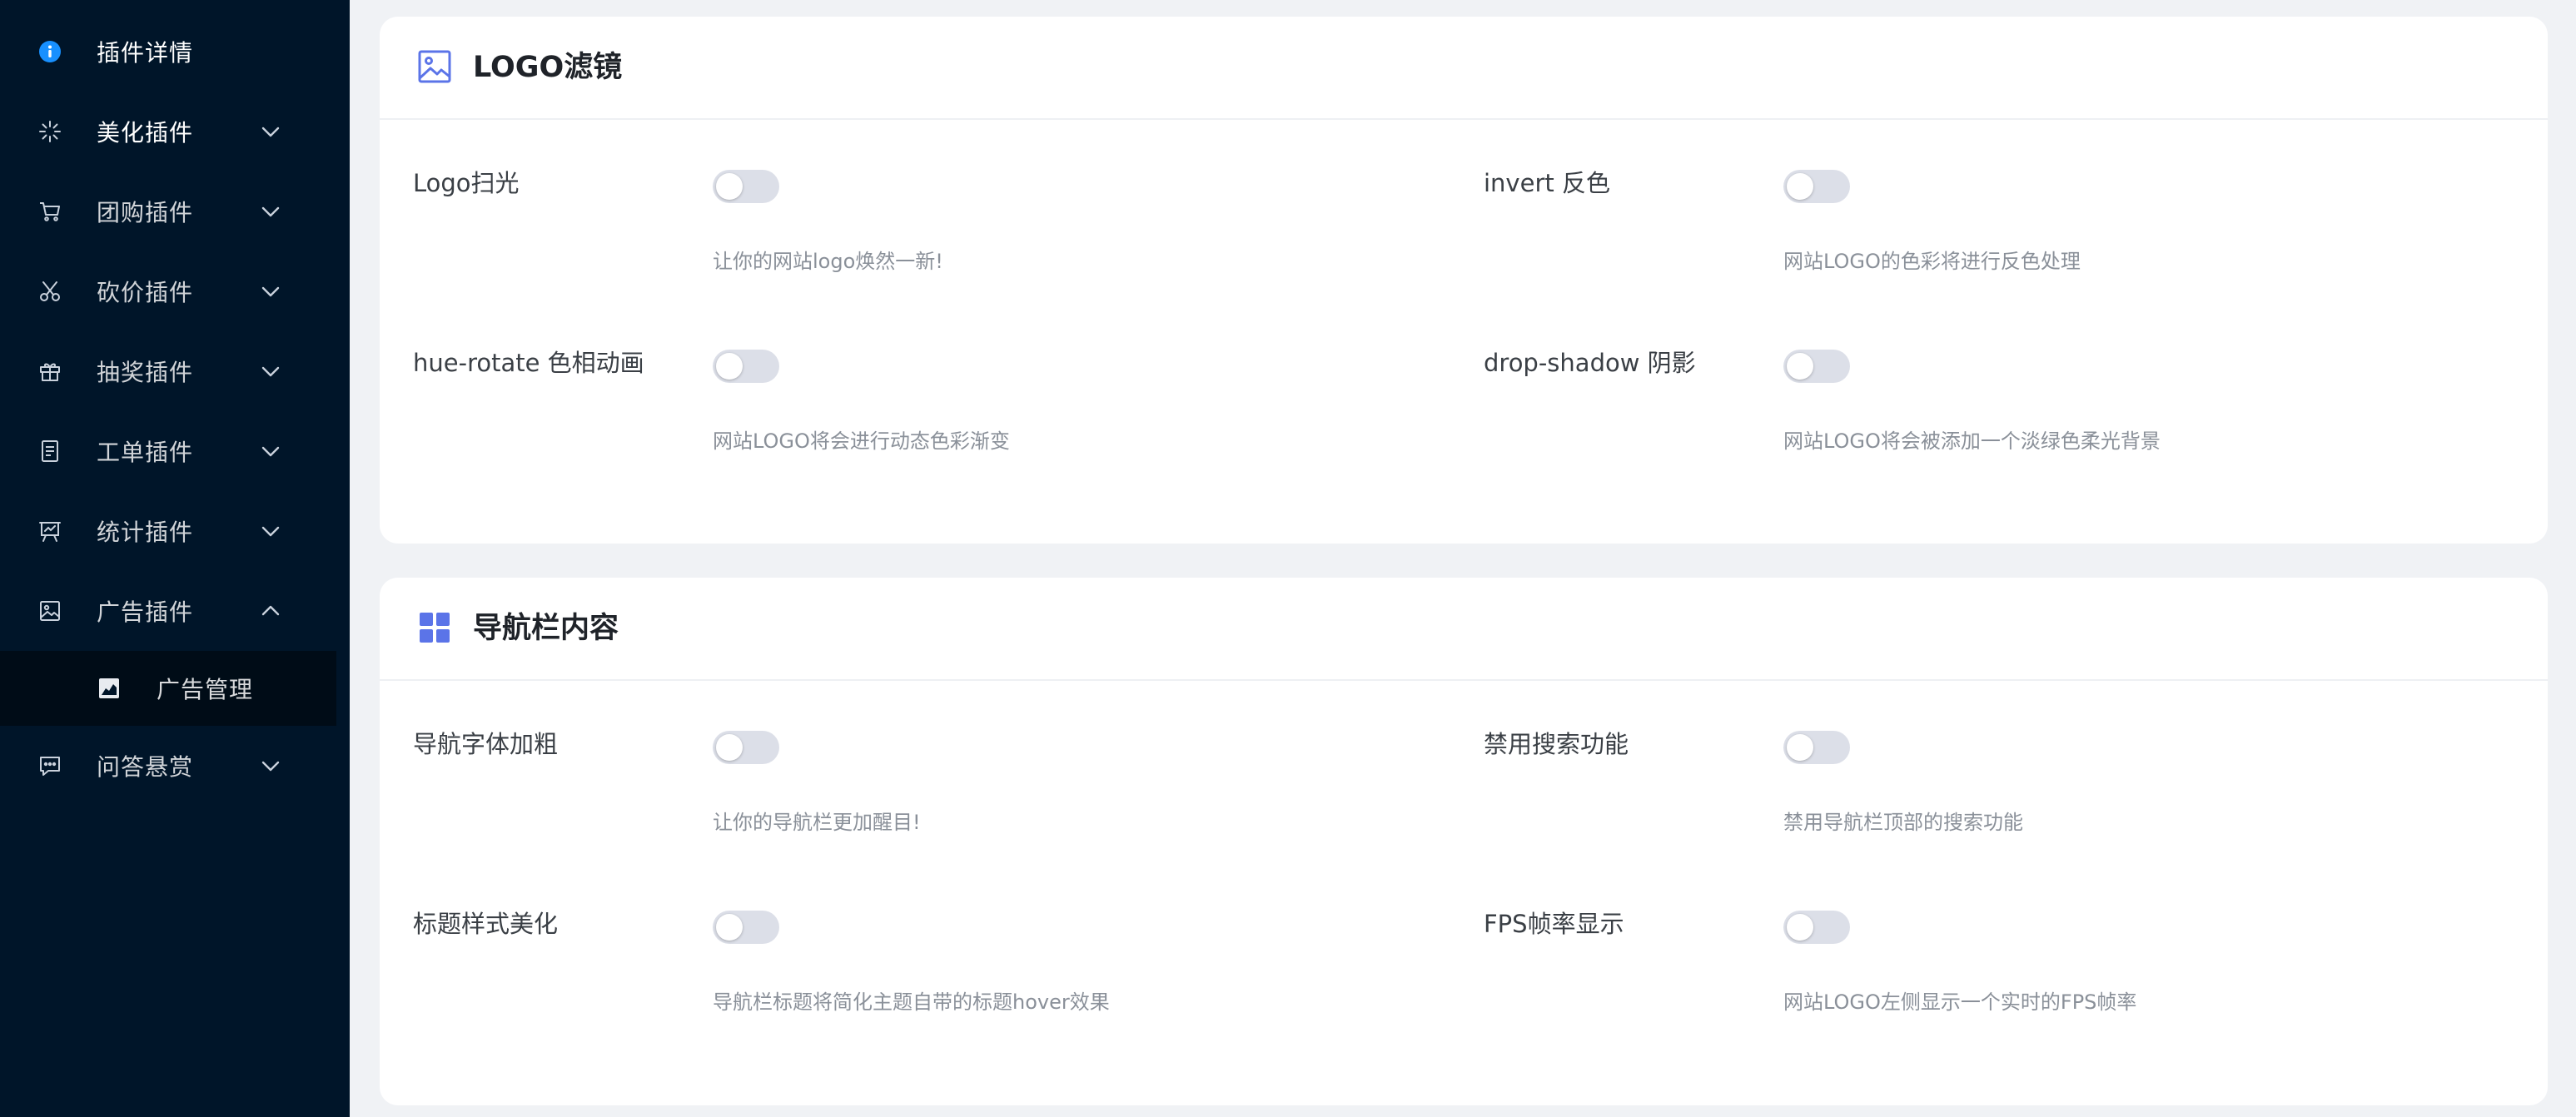  I want to click on toggle-hue-rotate, so click(746, 366).